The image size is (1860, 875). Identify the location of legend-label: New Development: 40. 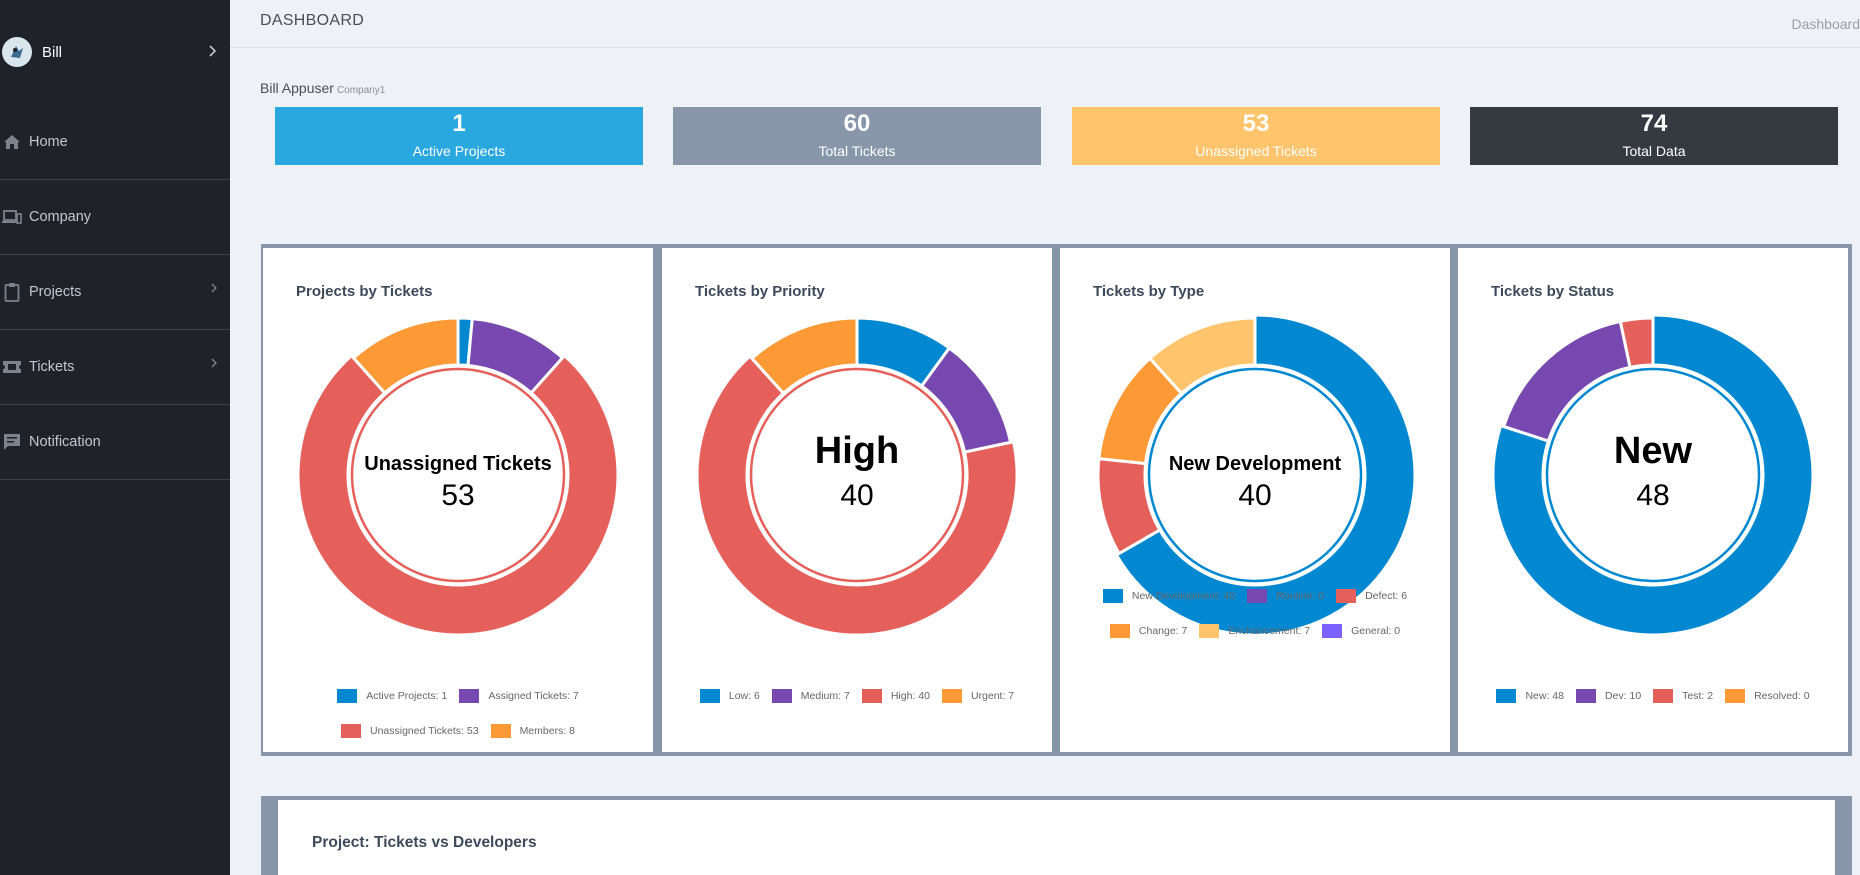
(1183, 596).